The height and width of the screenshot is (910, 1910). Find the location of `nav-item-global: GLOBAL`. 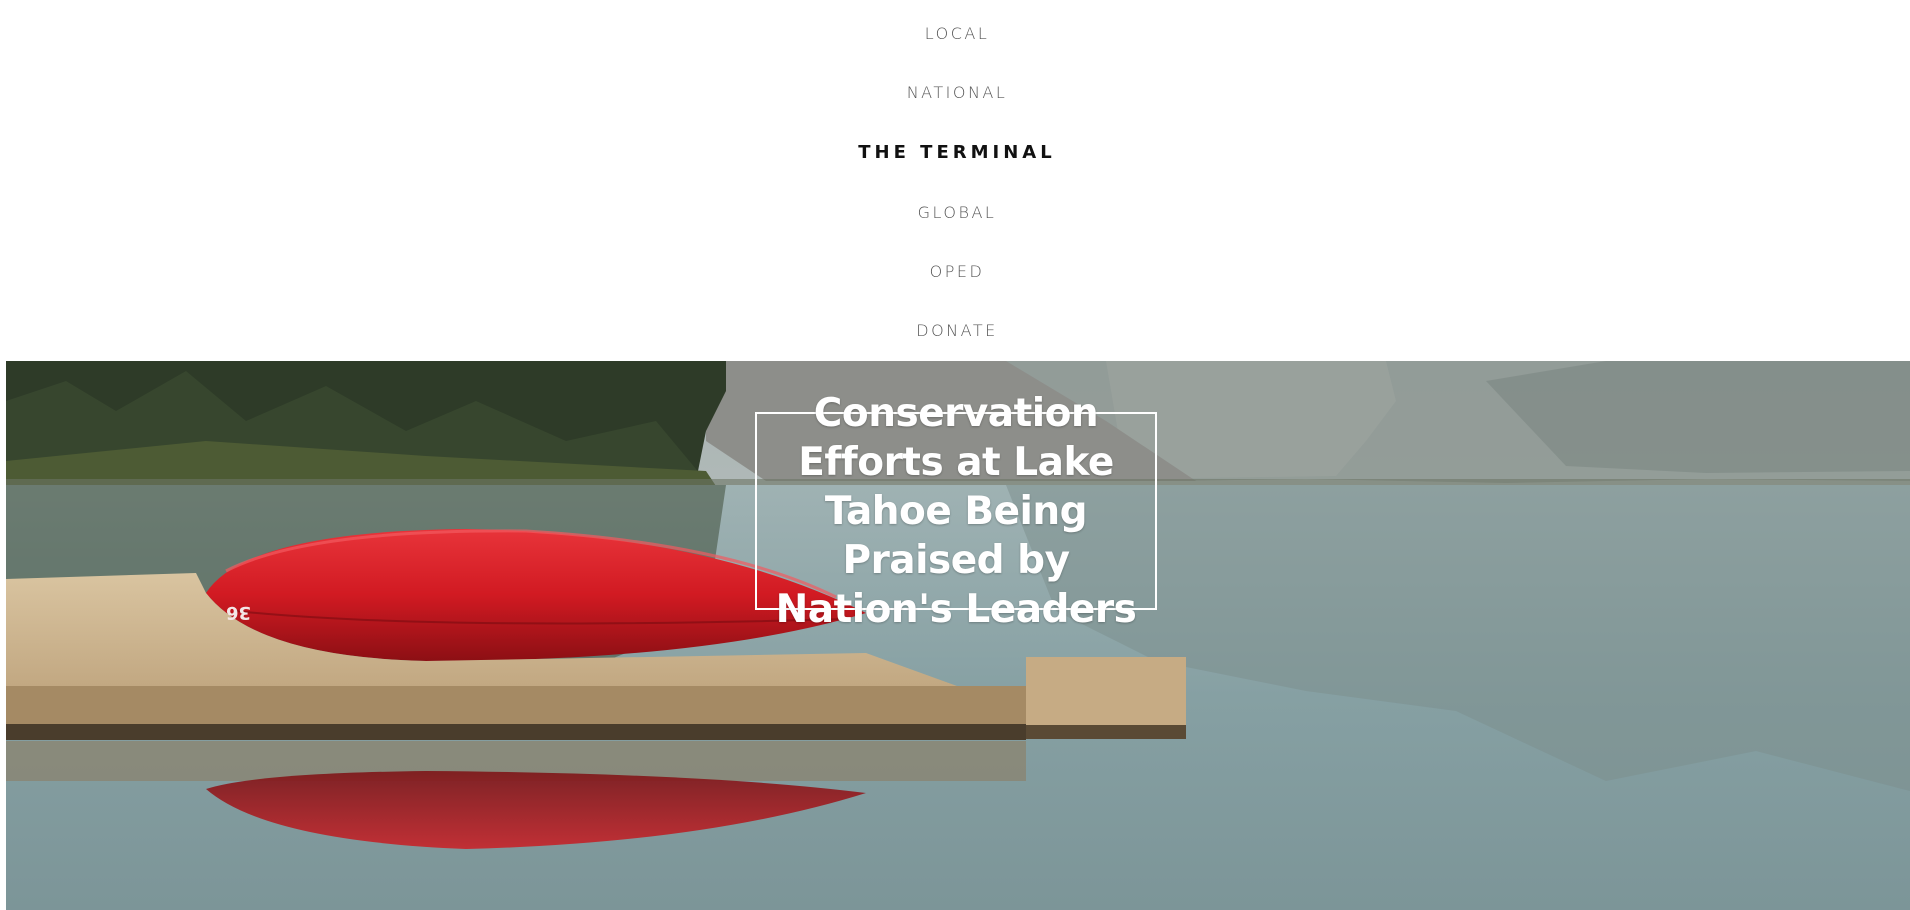

nav-item-global: GLOBAL is located at coordinates (955, 213).